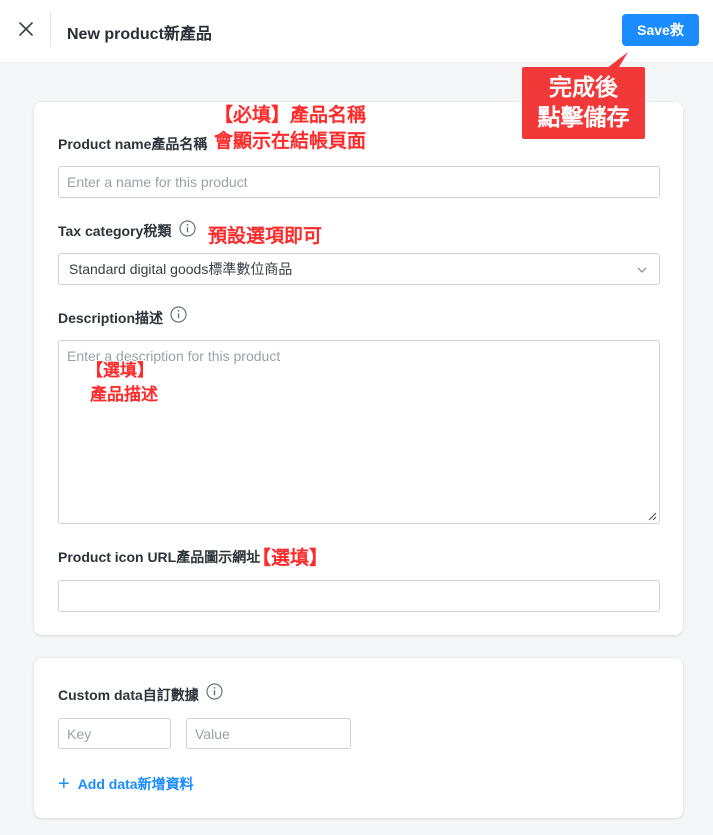  Describe the element at coordinates (114, 733) in the screenshot. I see `custom-data-key-input` at that location.